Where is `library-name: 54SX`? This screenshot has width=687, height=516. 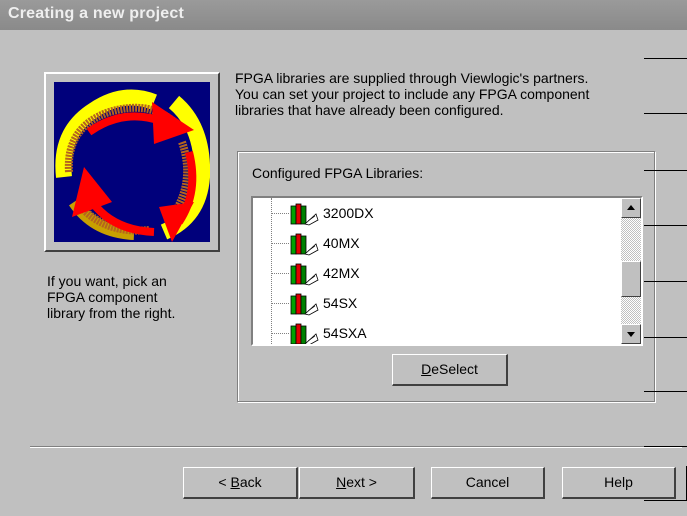 library-name: 54SX is located at coordinates (340, 303).